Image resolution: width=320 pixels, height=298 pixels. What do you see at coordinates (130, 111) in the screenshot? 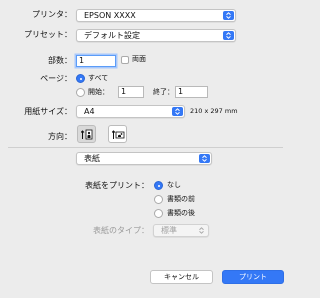
I see `paper-size-popup: A4` at bounding box center [130, 111].